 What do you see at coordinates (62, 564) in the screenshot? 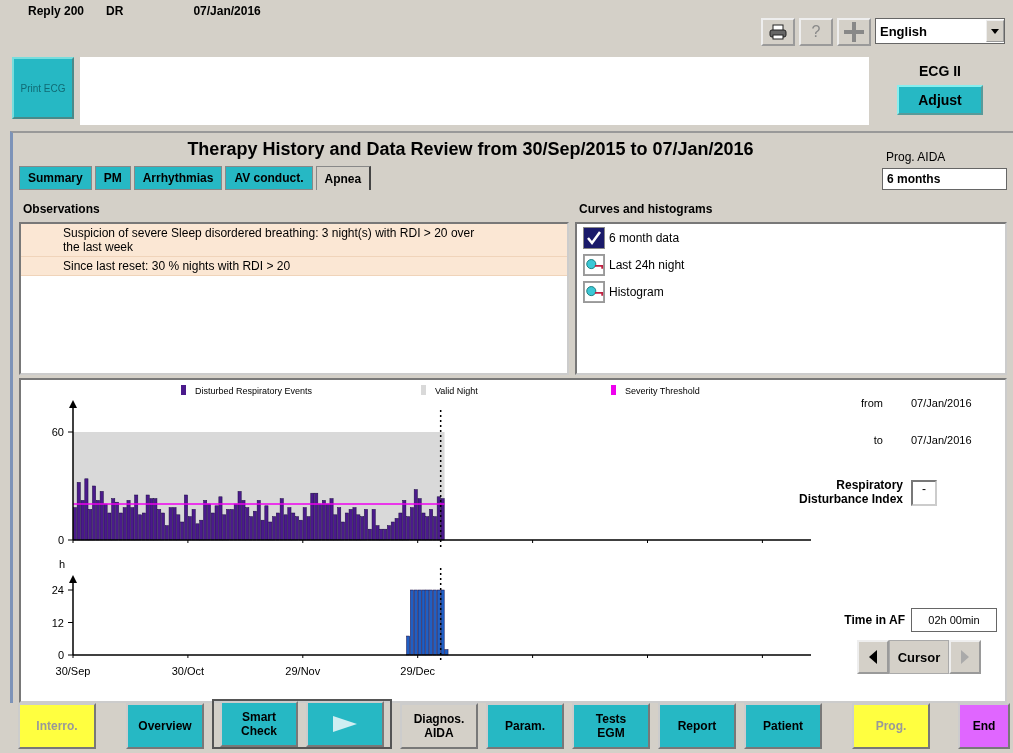
I see `axis-title: h` at bounding box center [62, 564].